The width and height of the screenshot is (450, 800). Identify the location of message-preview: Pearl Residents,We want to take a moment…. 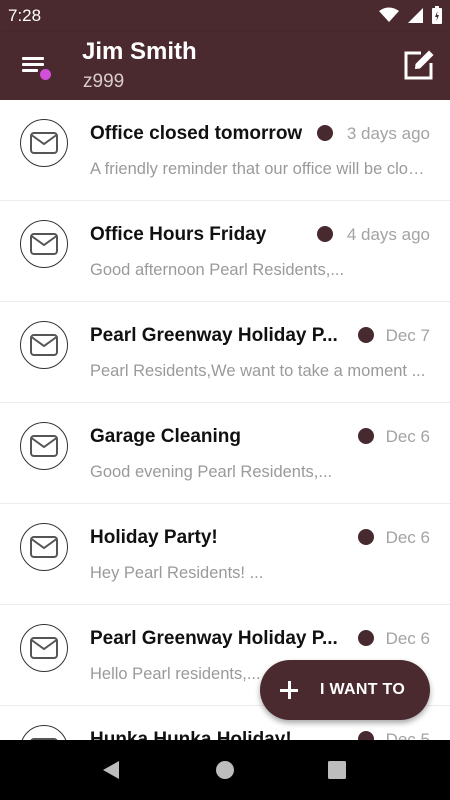
(258, 371).